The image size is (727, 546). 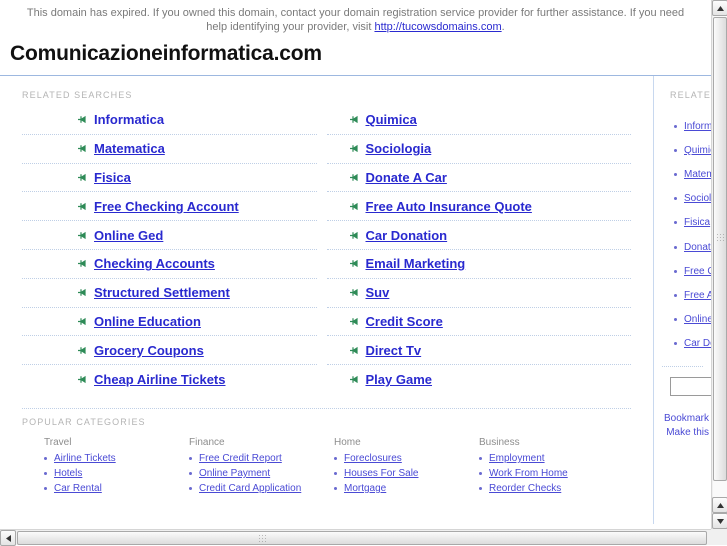 I want to click on related-search-item: Cheap Airline Tickets, so click(x=169, y=379).